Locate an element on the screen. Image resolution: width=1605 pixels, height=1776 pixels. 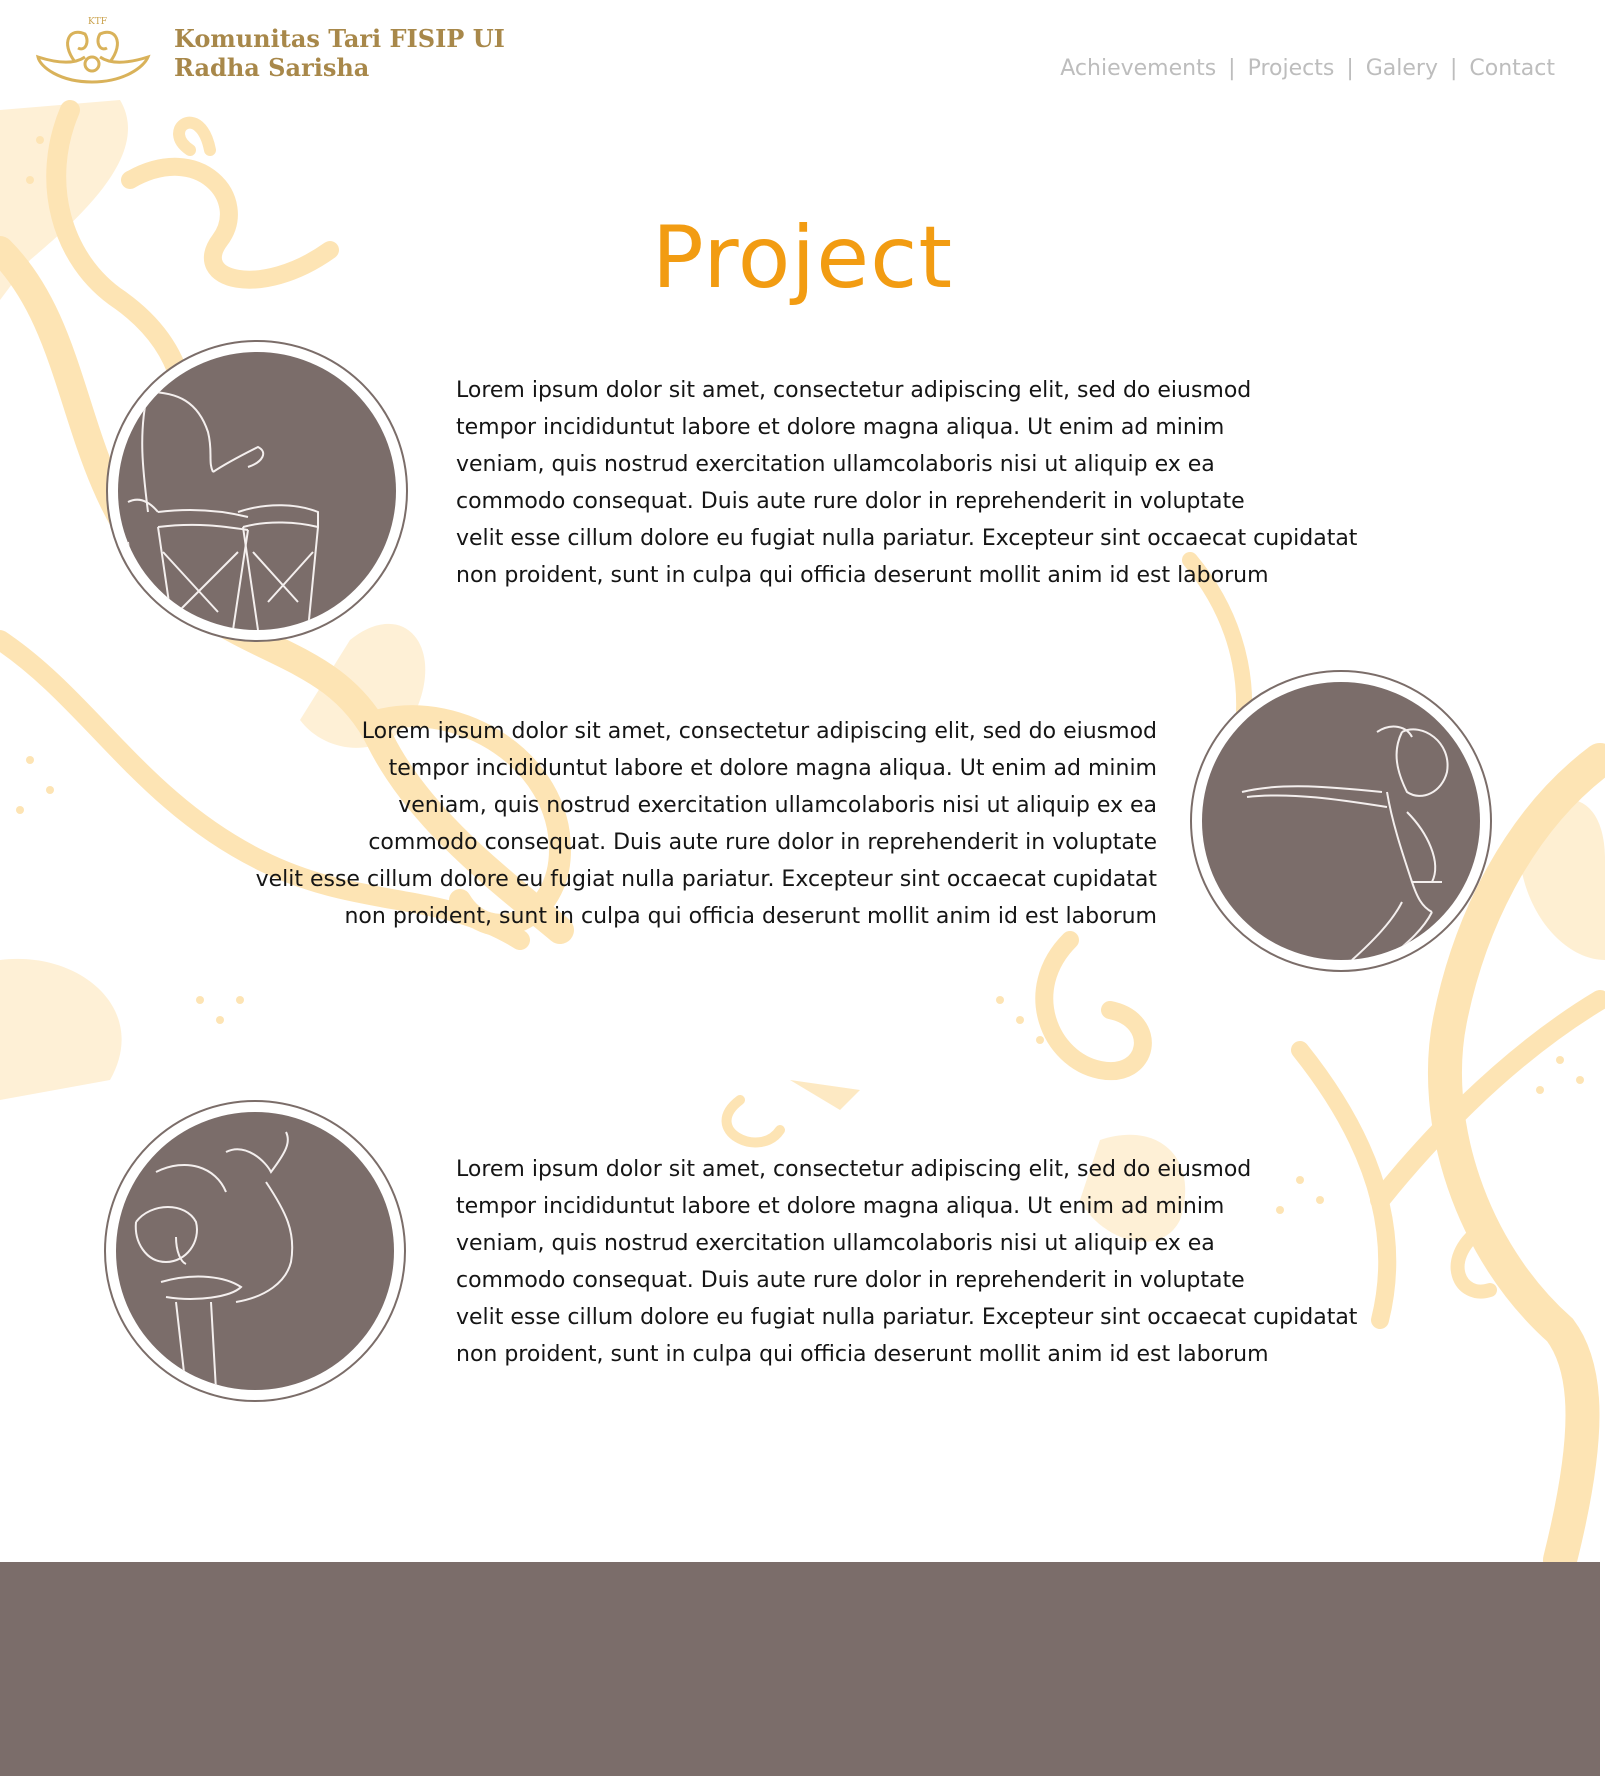
nav-contact: Contact is located at coordinates (1512, 68).